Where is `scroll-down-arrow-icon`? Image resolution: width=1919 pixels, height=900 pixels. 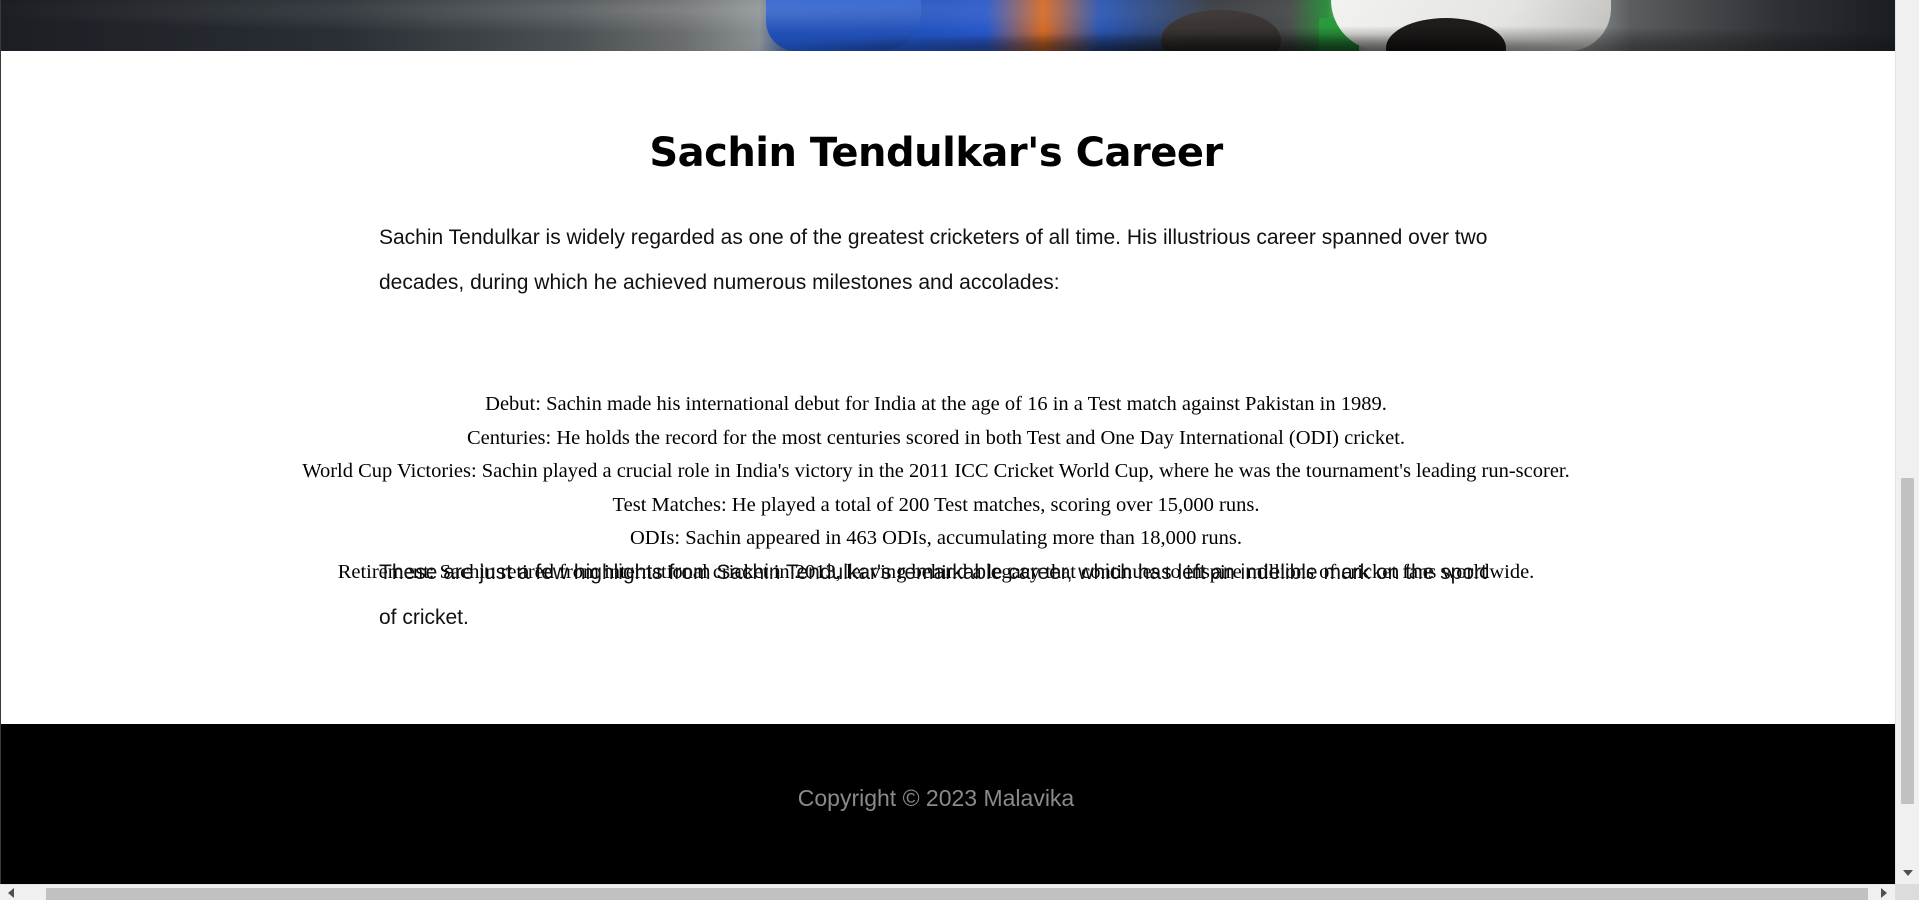
scroll-down-arrow-icon is located at coordinates (1908, 873).